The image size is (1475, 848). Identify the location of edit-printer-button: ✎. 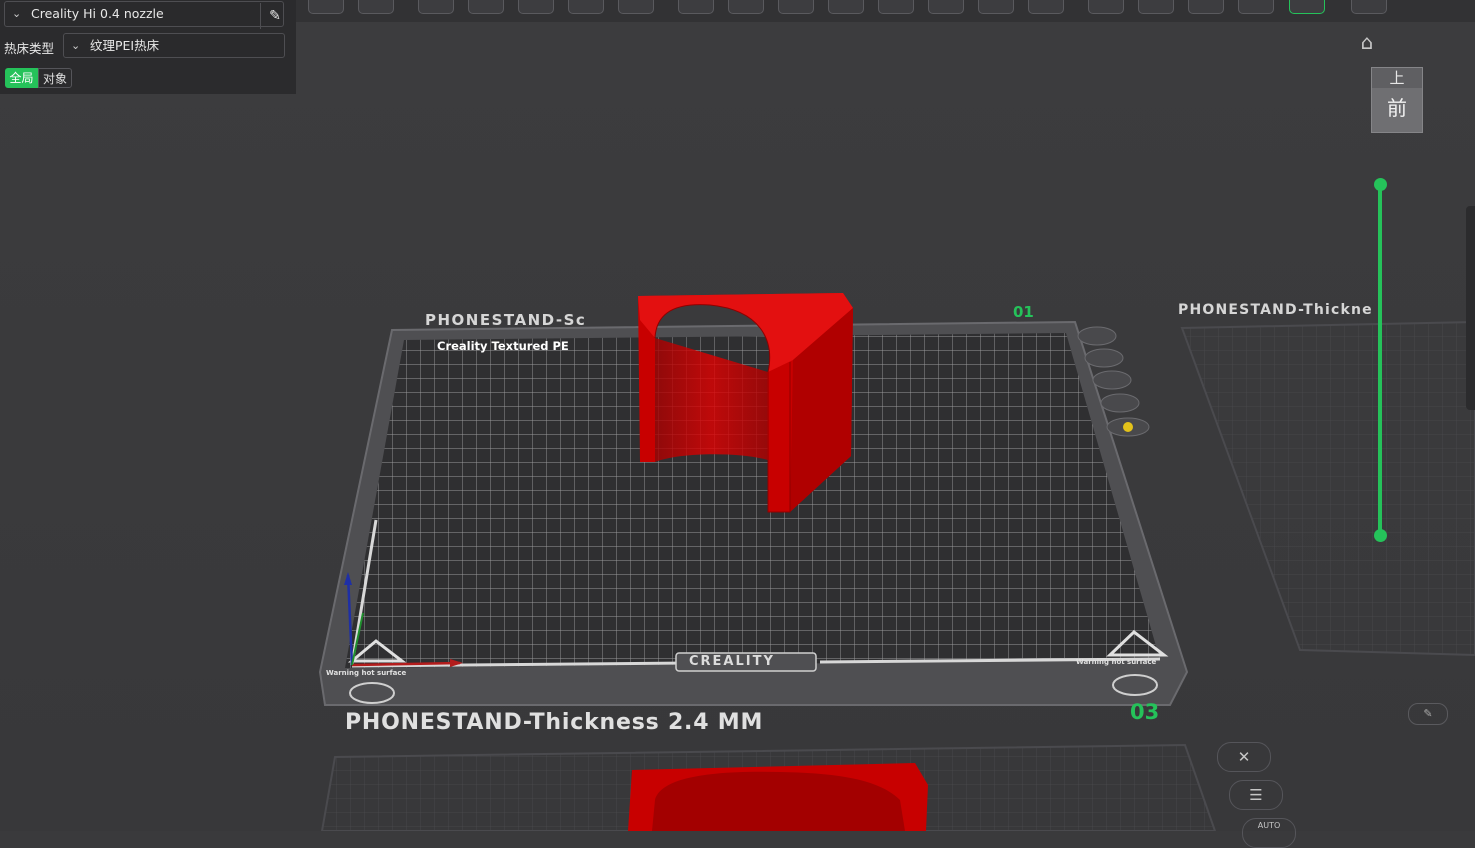
(274, 16).